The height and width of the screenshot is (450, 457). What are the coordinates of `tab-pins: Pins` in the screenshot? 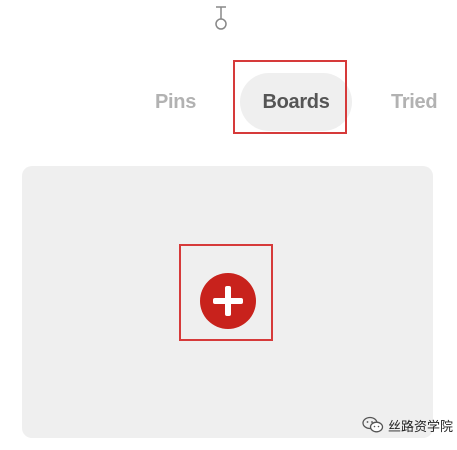 It's located at (175, 102).